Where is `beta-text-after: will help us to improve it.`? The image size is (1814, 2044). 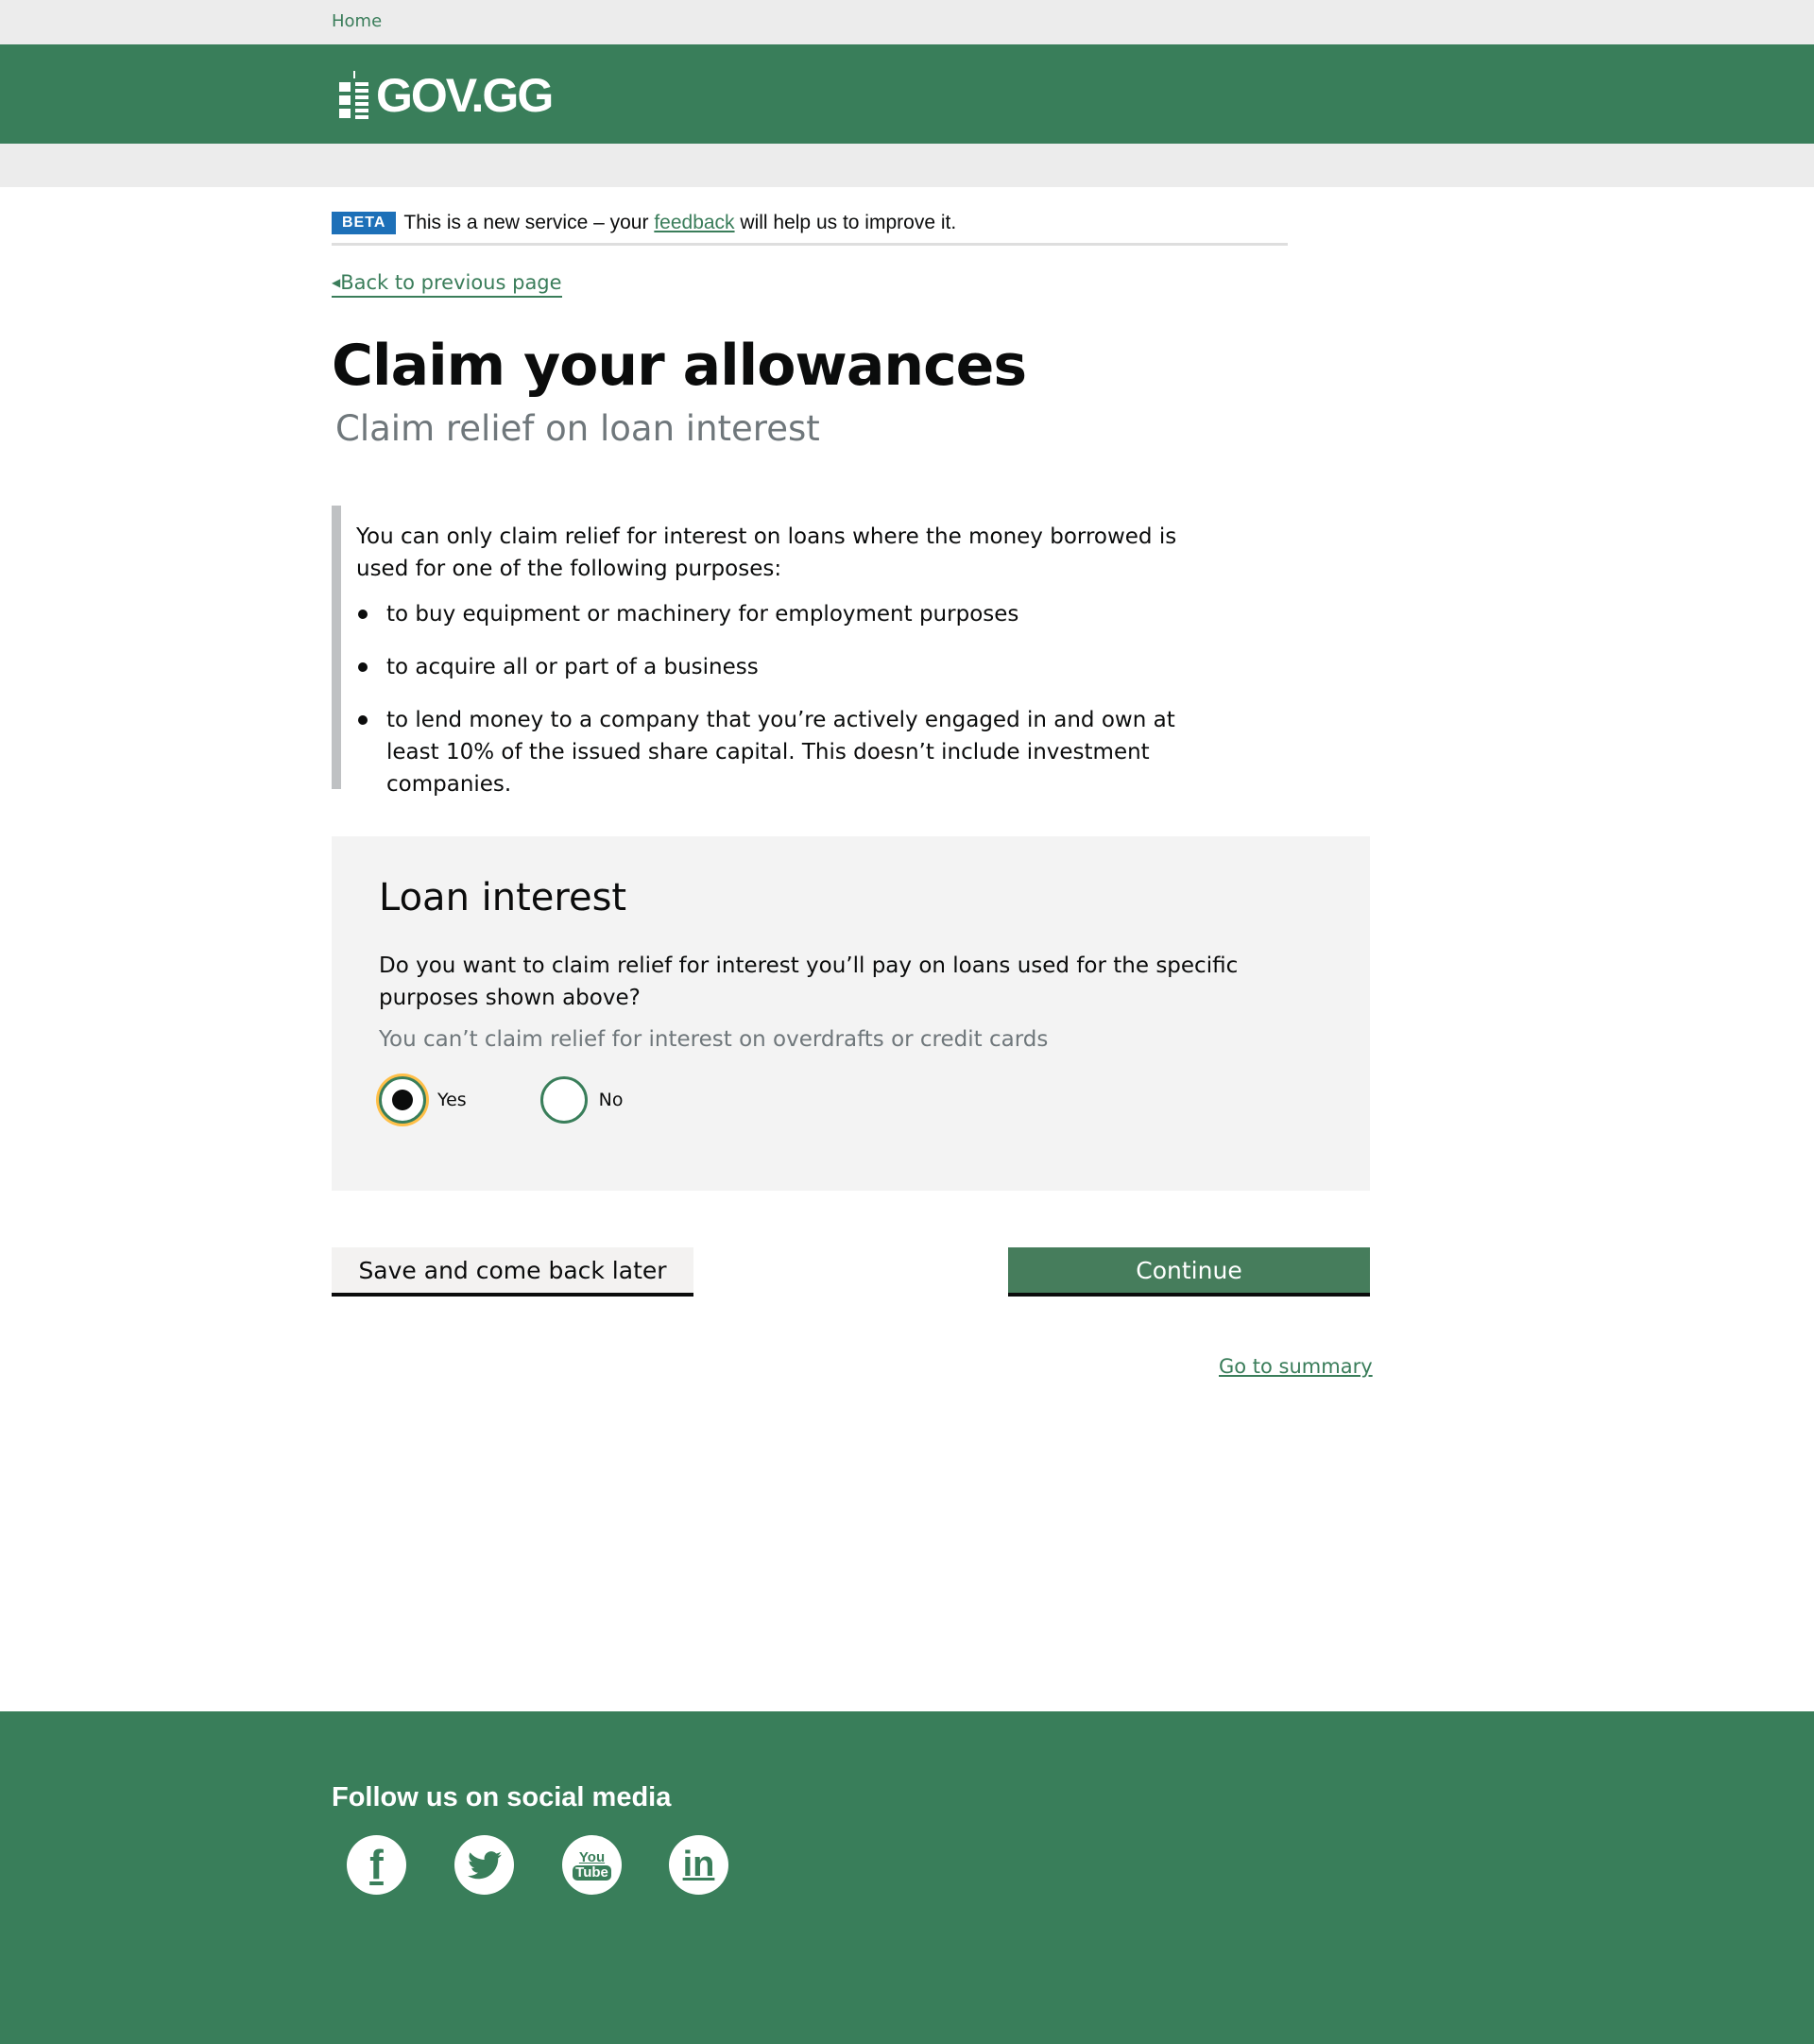 beta-text-after: will help us to improve it. is located at coordinates (849, 222).